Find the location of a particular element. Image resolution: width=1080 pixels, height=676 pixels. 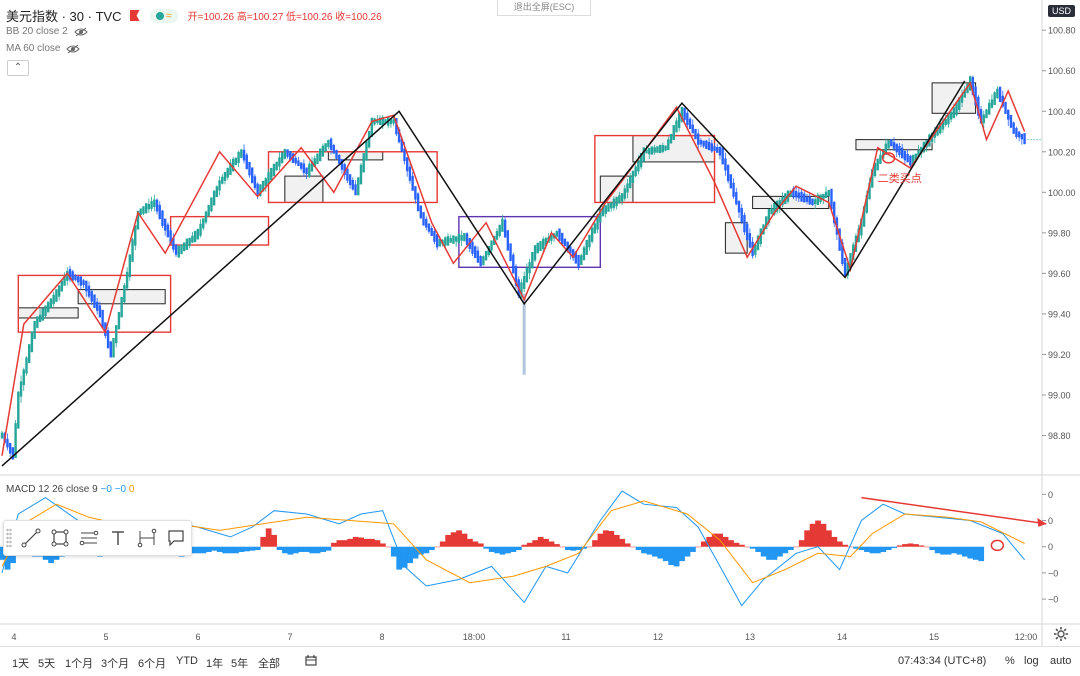

indicator-ma: MA 60 close is located at coordinates (43, 48).